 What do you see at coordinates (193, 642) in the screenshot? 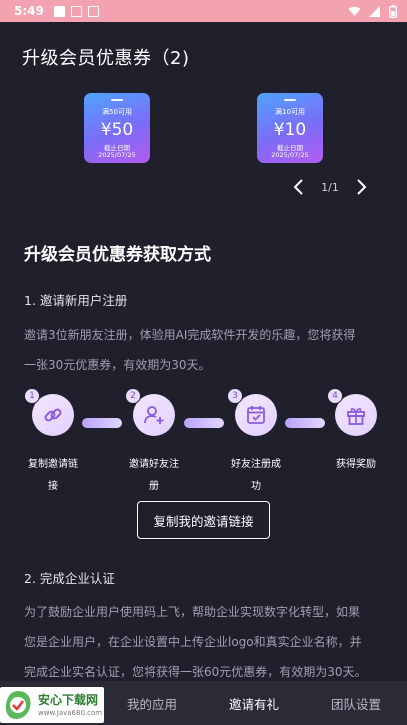
I see `way2-description-line: 您是企业用户，在企业设置中上传企业logo和真实企业名称，并` at bounding box center [193, 642].